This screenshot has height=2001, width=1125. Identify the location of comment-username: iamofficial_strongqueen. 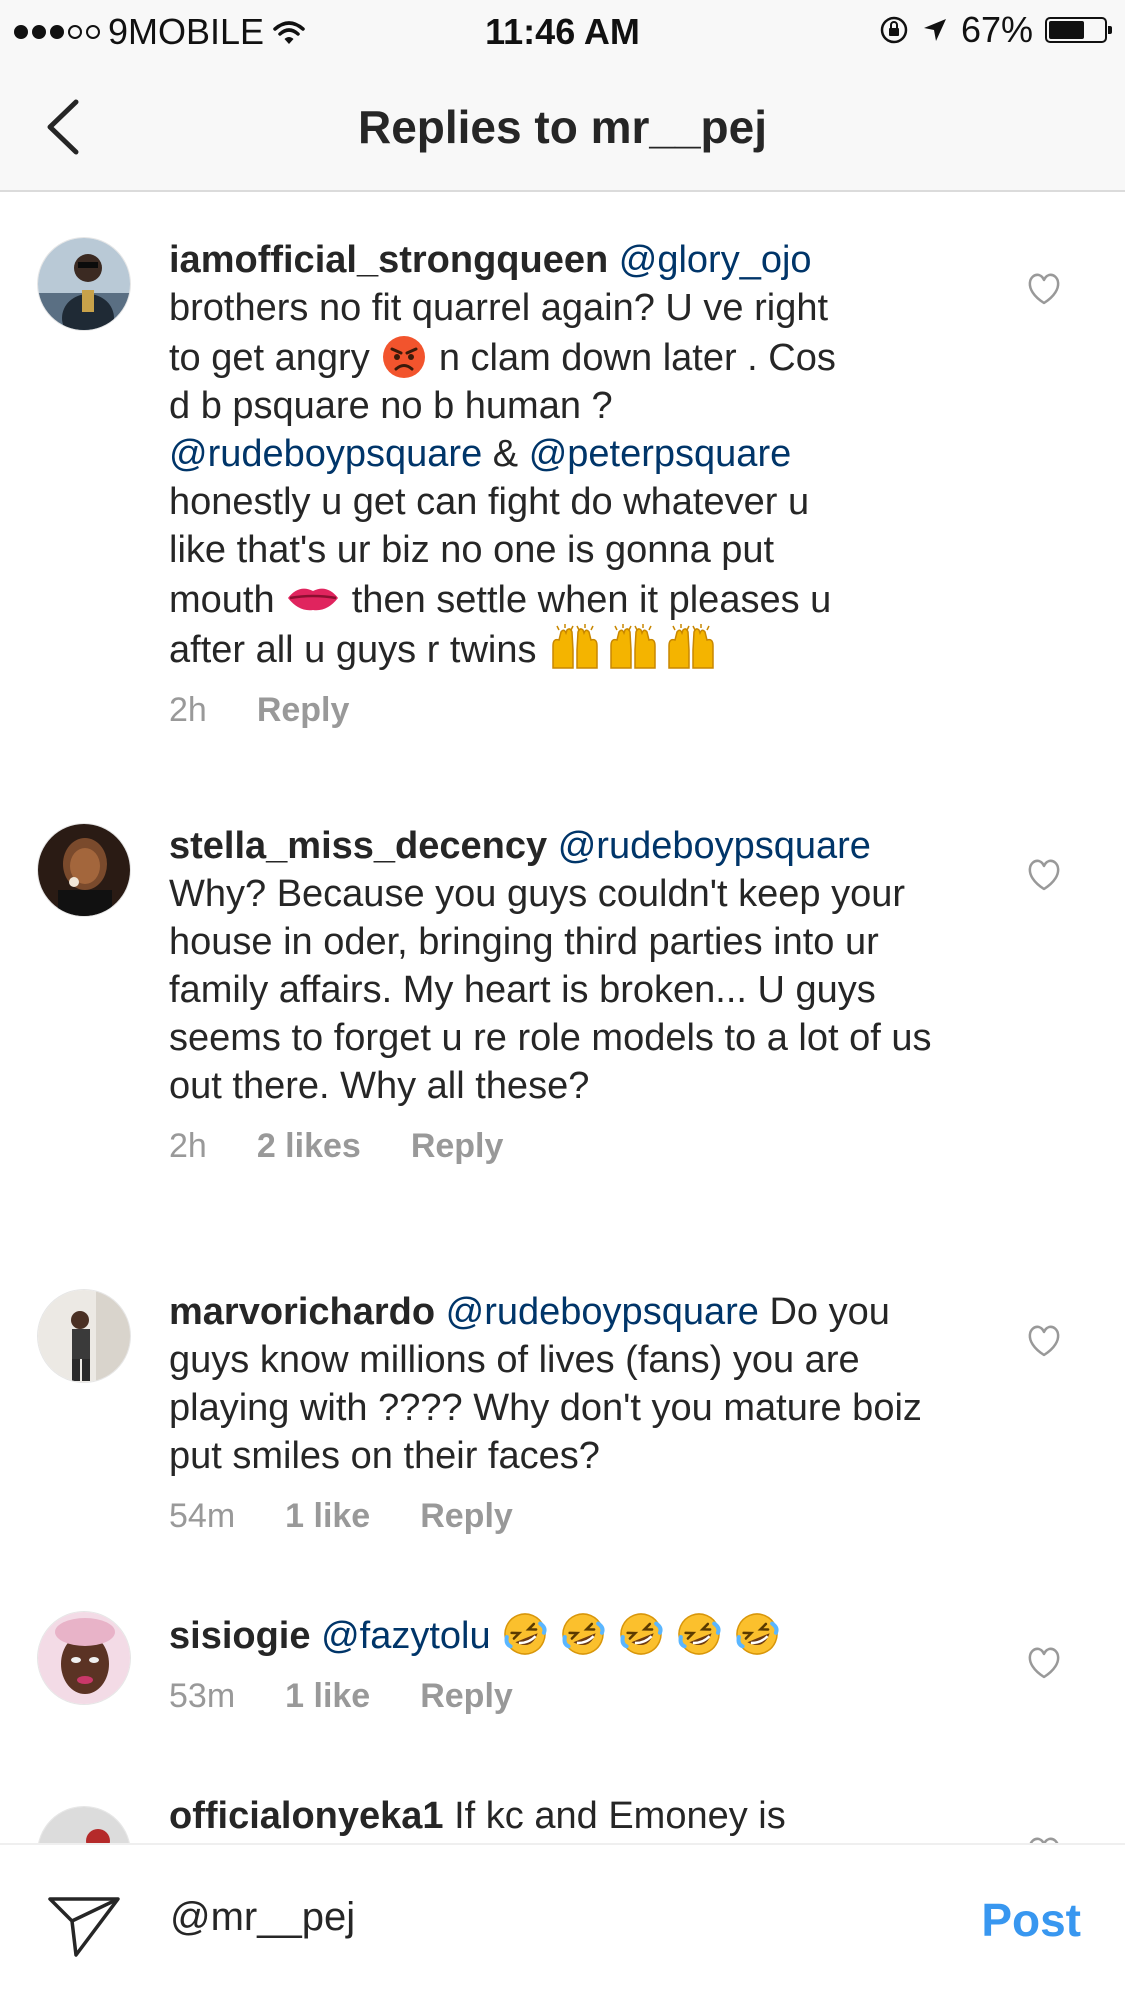
(388, 260).